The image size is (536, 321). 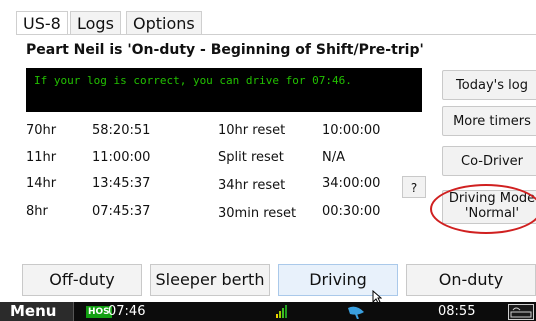 I want to click on off-duty-button: Off-duty, so click(x=82, y=280).